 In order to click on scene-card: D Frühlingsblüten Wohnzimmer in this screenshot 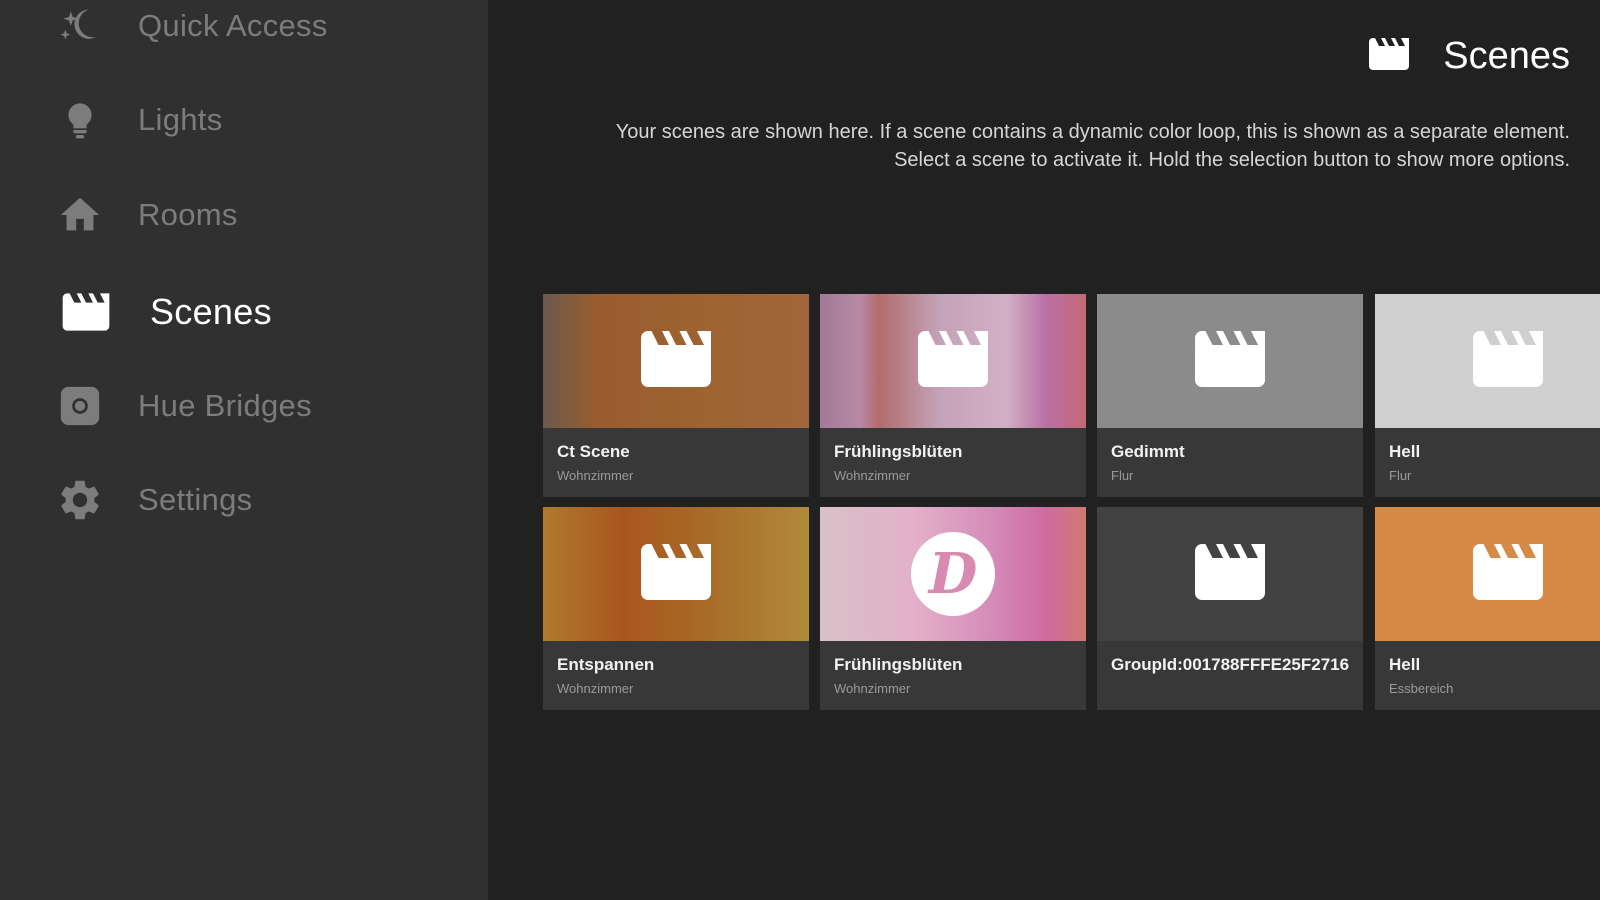, I will do `click(953, 608)`.